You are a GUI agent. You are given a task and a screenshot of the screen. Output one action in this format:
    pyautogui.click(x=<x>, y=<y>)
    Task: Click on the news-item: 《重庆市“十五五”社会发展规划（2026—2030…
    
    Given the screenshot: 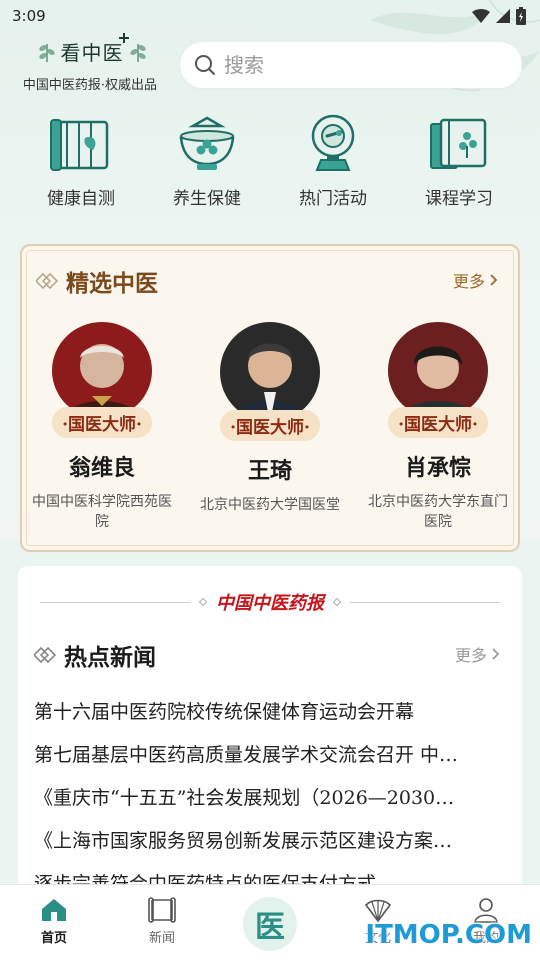 What is the action you would take?
    pyautogui.click(x=269, y=801)
    